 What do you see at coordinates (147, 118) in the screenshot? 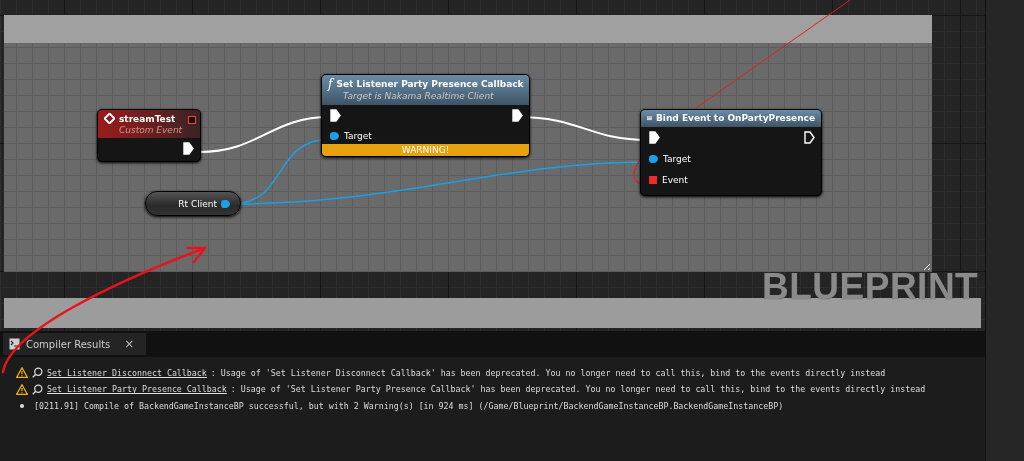
I see `node-title: streamTest` at bounding box center [147, 118].